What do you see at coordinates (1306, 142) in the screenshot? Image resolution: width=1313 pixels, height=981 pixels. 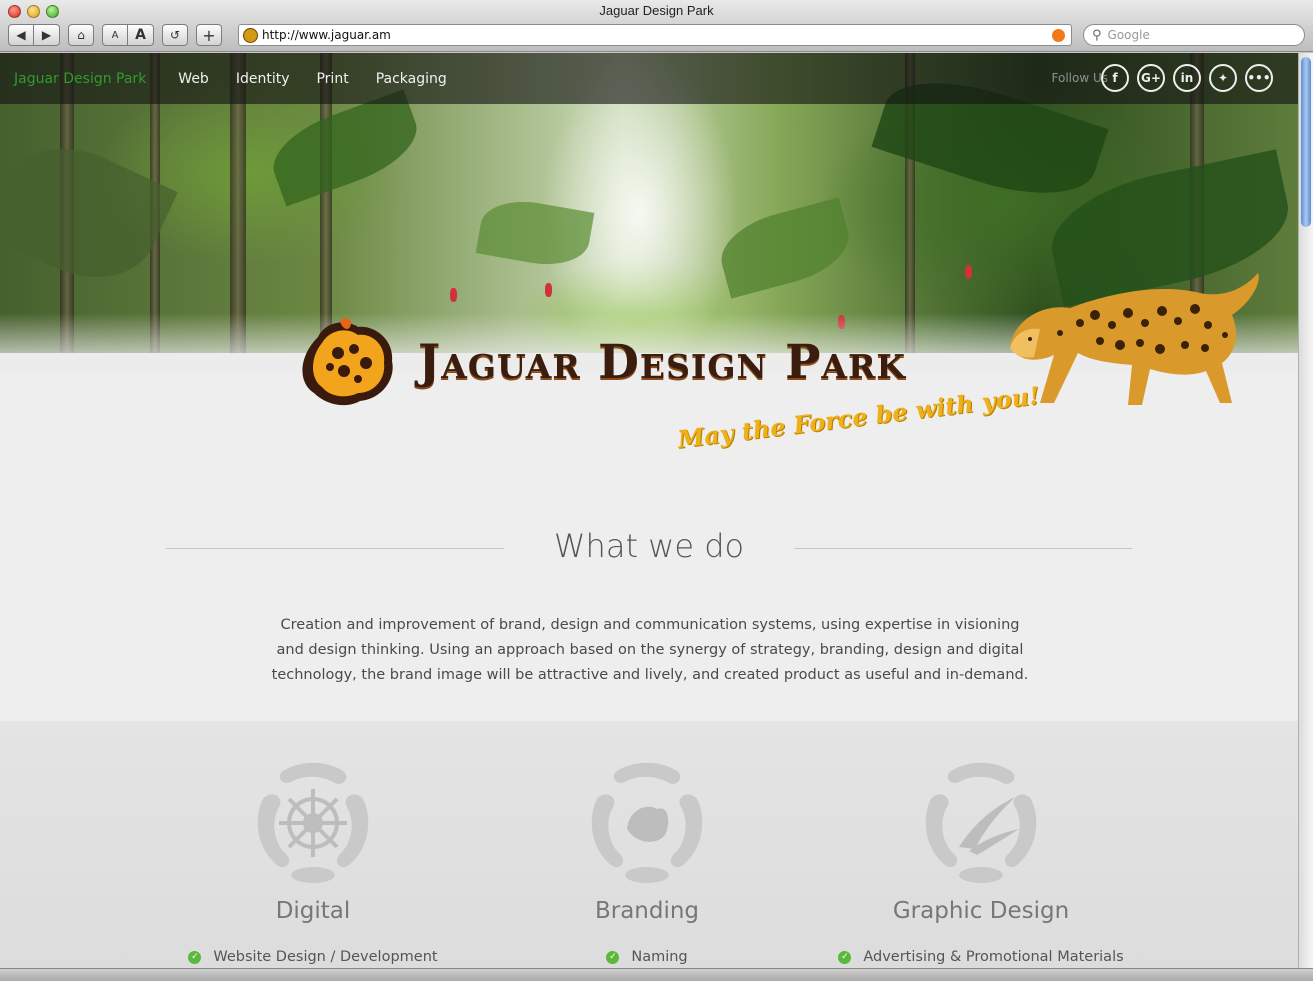 I see `scrollbar-thumb` at bounding box center [1306, 142].